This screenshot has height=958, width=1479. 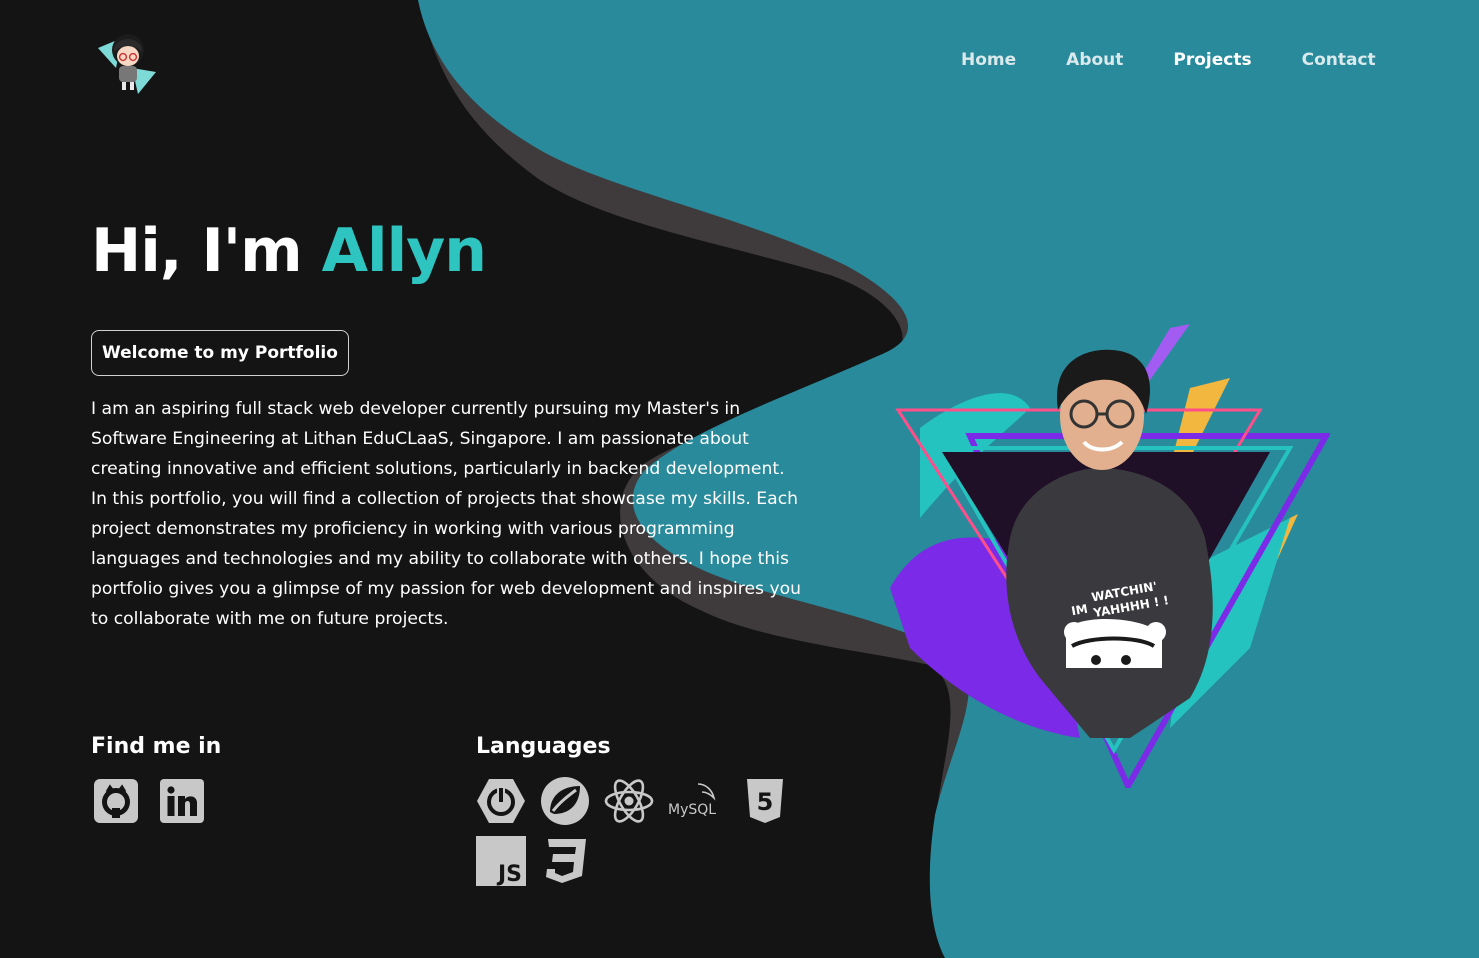 What do you see at coordinates (1212, 60) in the screenshot?
I see `nav-projects: Projects` at bounding box center [1212, 60].